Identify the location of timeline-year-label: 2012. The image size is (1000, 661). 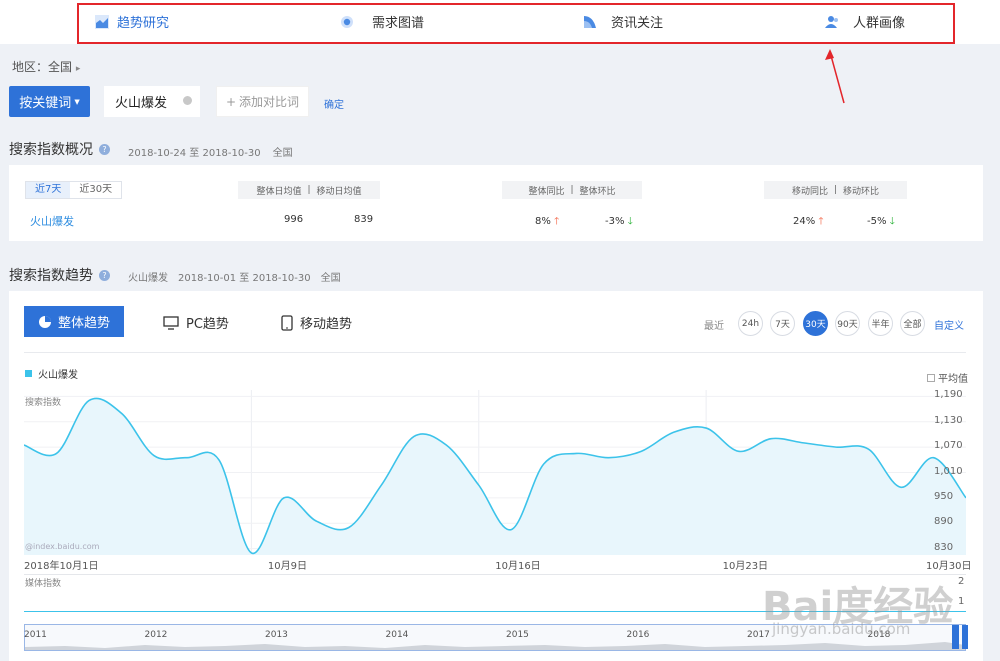
(156, 635).